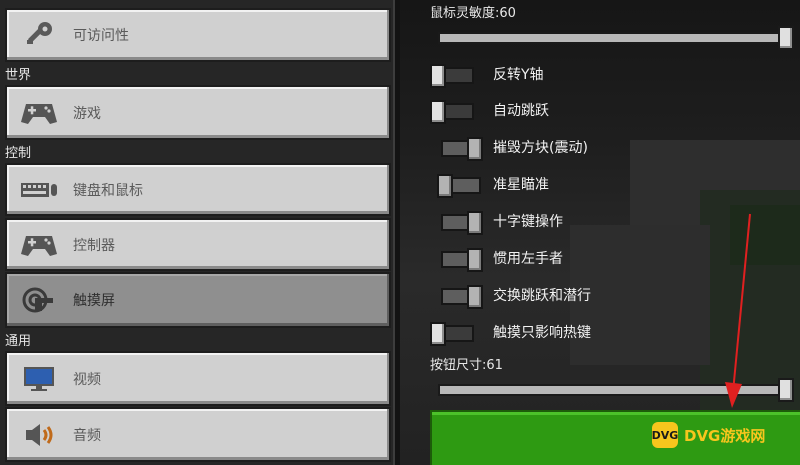 The width and height of the screenshot is (800, 465). I want to click on gamepad-icon, so click(39, 113).